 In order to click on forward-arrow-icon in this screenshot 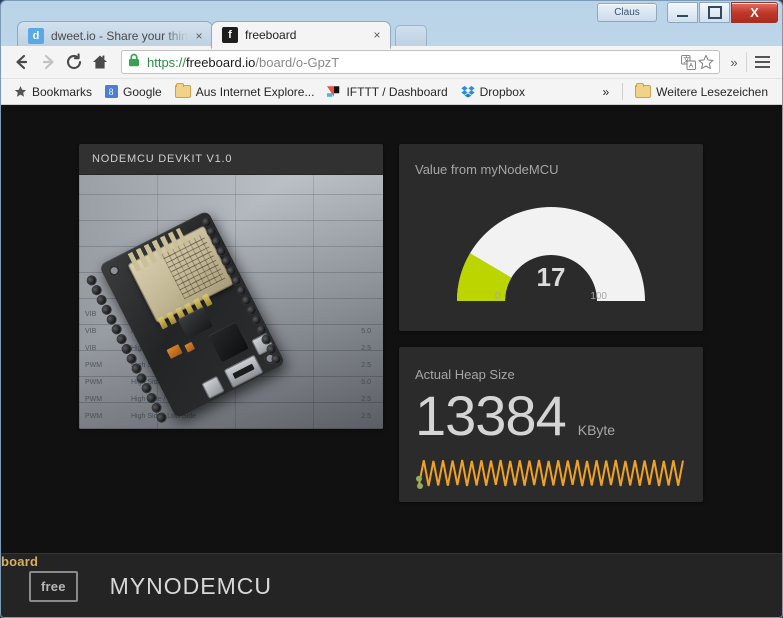, I will do `click(48, 62)`.